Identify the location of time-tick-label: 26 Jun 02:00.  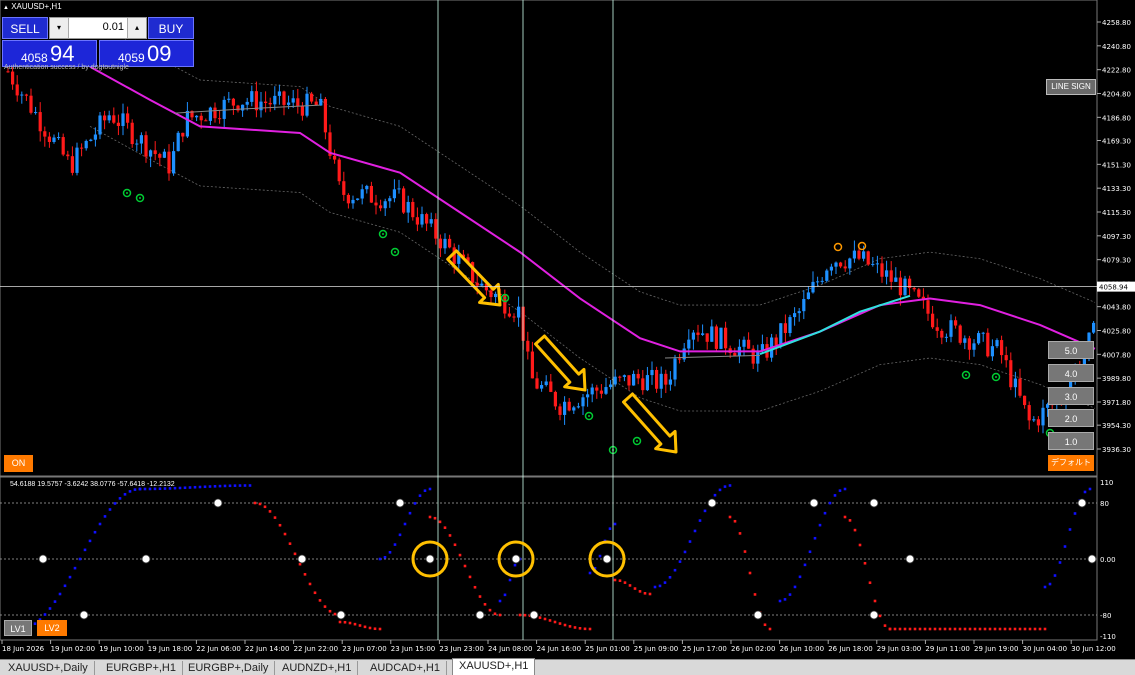
(753, 649).